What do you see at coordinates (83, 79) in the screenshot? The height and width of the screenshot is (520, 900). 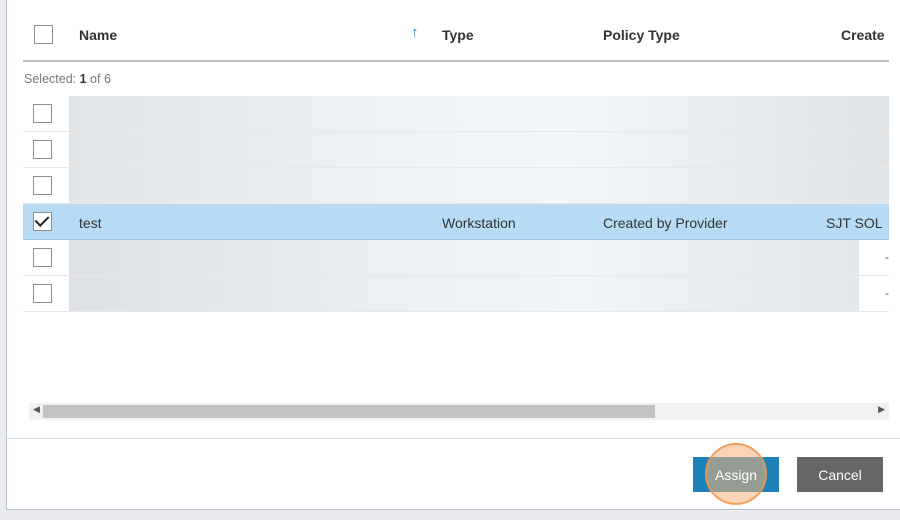 I see `selected-count: 1` at bounding box center [83, 79].